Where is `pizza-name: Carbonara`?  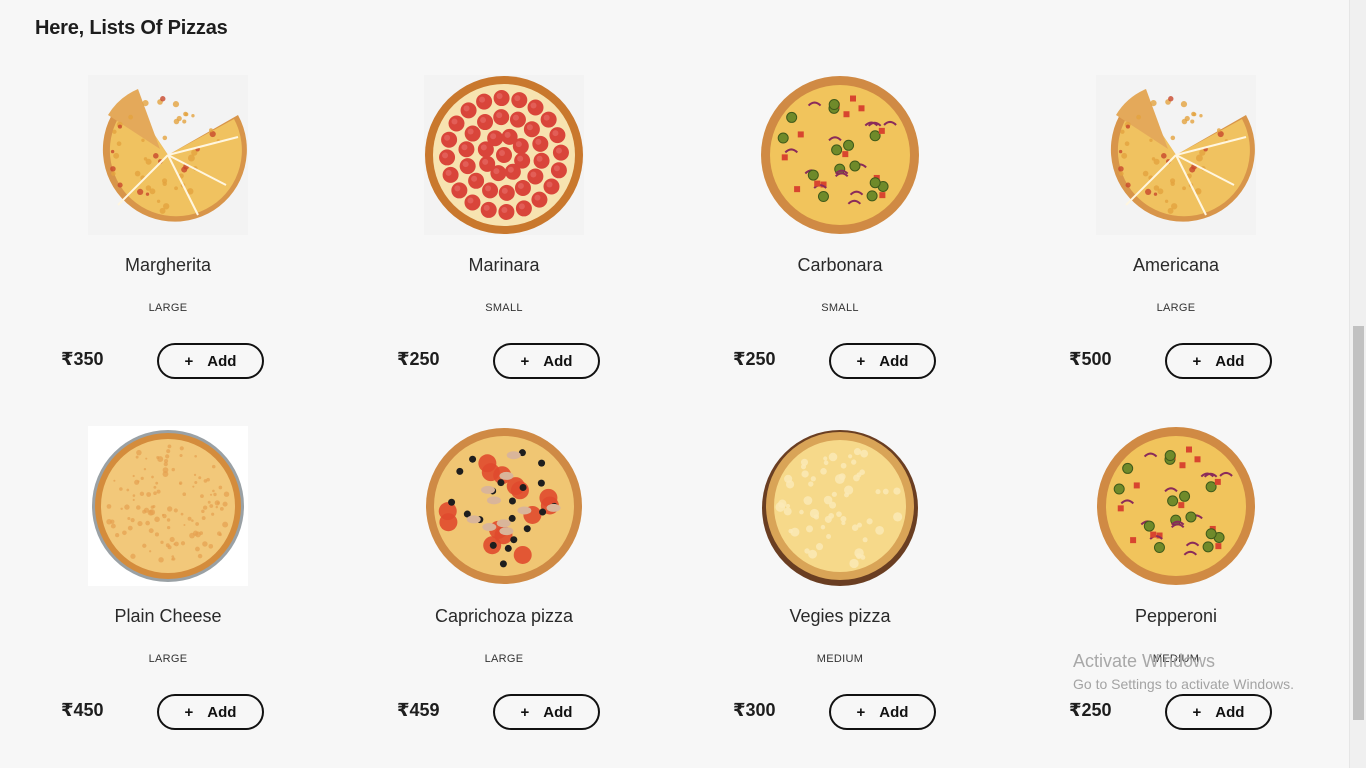
pizza-name: Carbonara is located at coordinates (840, 265).